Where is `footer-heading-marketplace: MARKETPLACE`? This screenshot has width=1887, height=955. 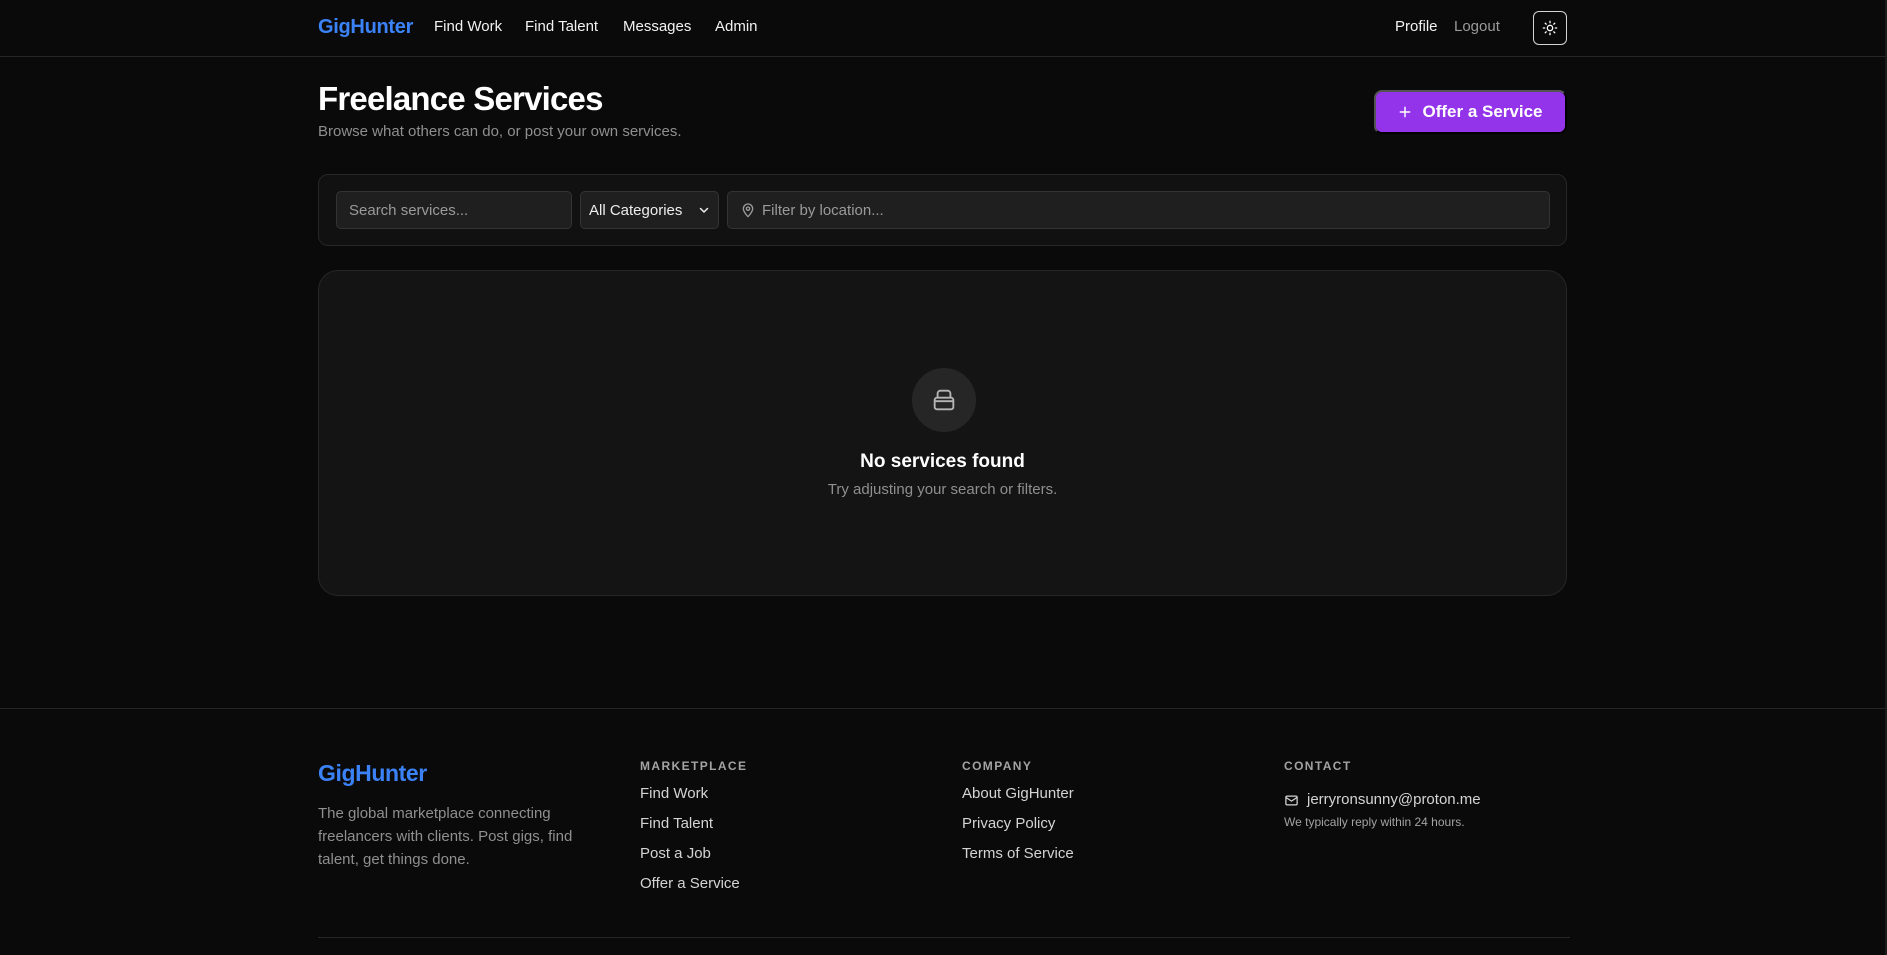 footer-heading-marketplace: MARKETPLACE is located at coordinates (694, 766).